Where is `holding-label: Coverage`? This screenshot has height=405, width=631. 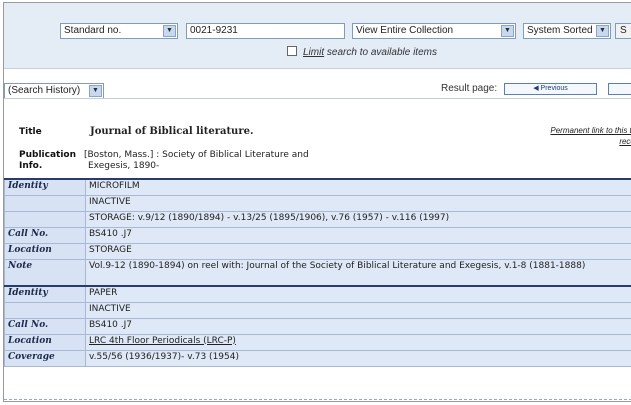 holding-label: Coverage is located at coordinates (45, 358).